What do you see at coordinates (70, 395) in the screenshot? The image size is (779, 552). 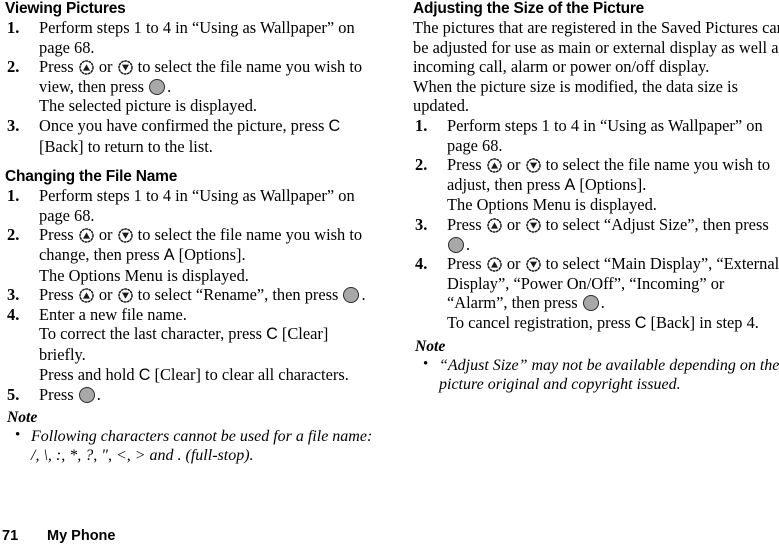 I see `step-text: Press .` at bounding box center [70, 395].